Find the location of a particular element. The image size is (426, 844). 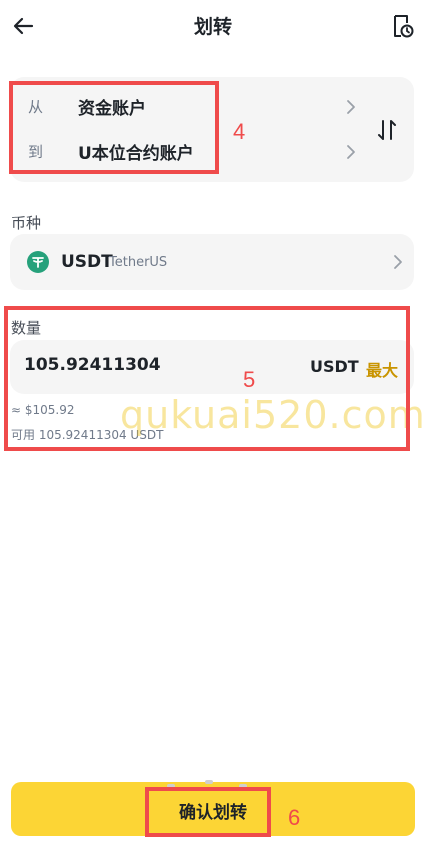

page-title: 划转 is located at coordinates (212, 27).